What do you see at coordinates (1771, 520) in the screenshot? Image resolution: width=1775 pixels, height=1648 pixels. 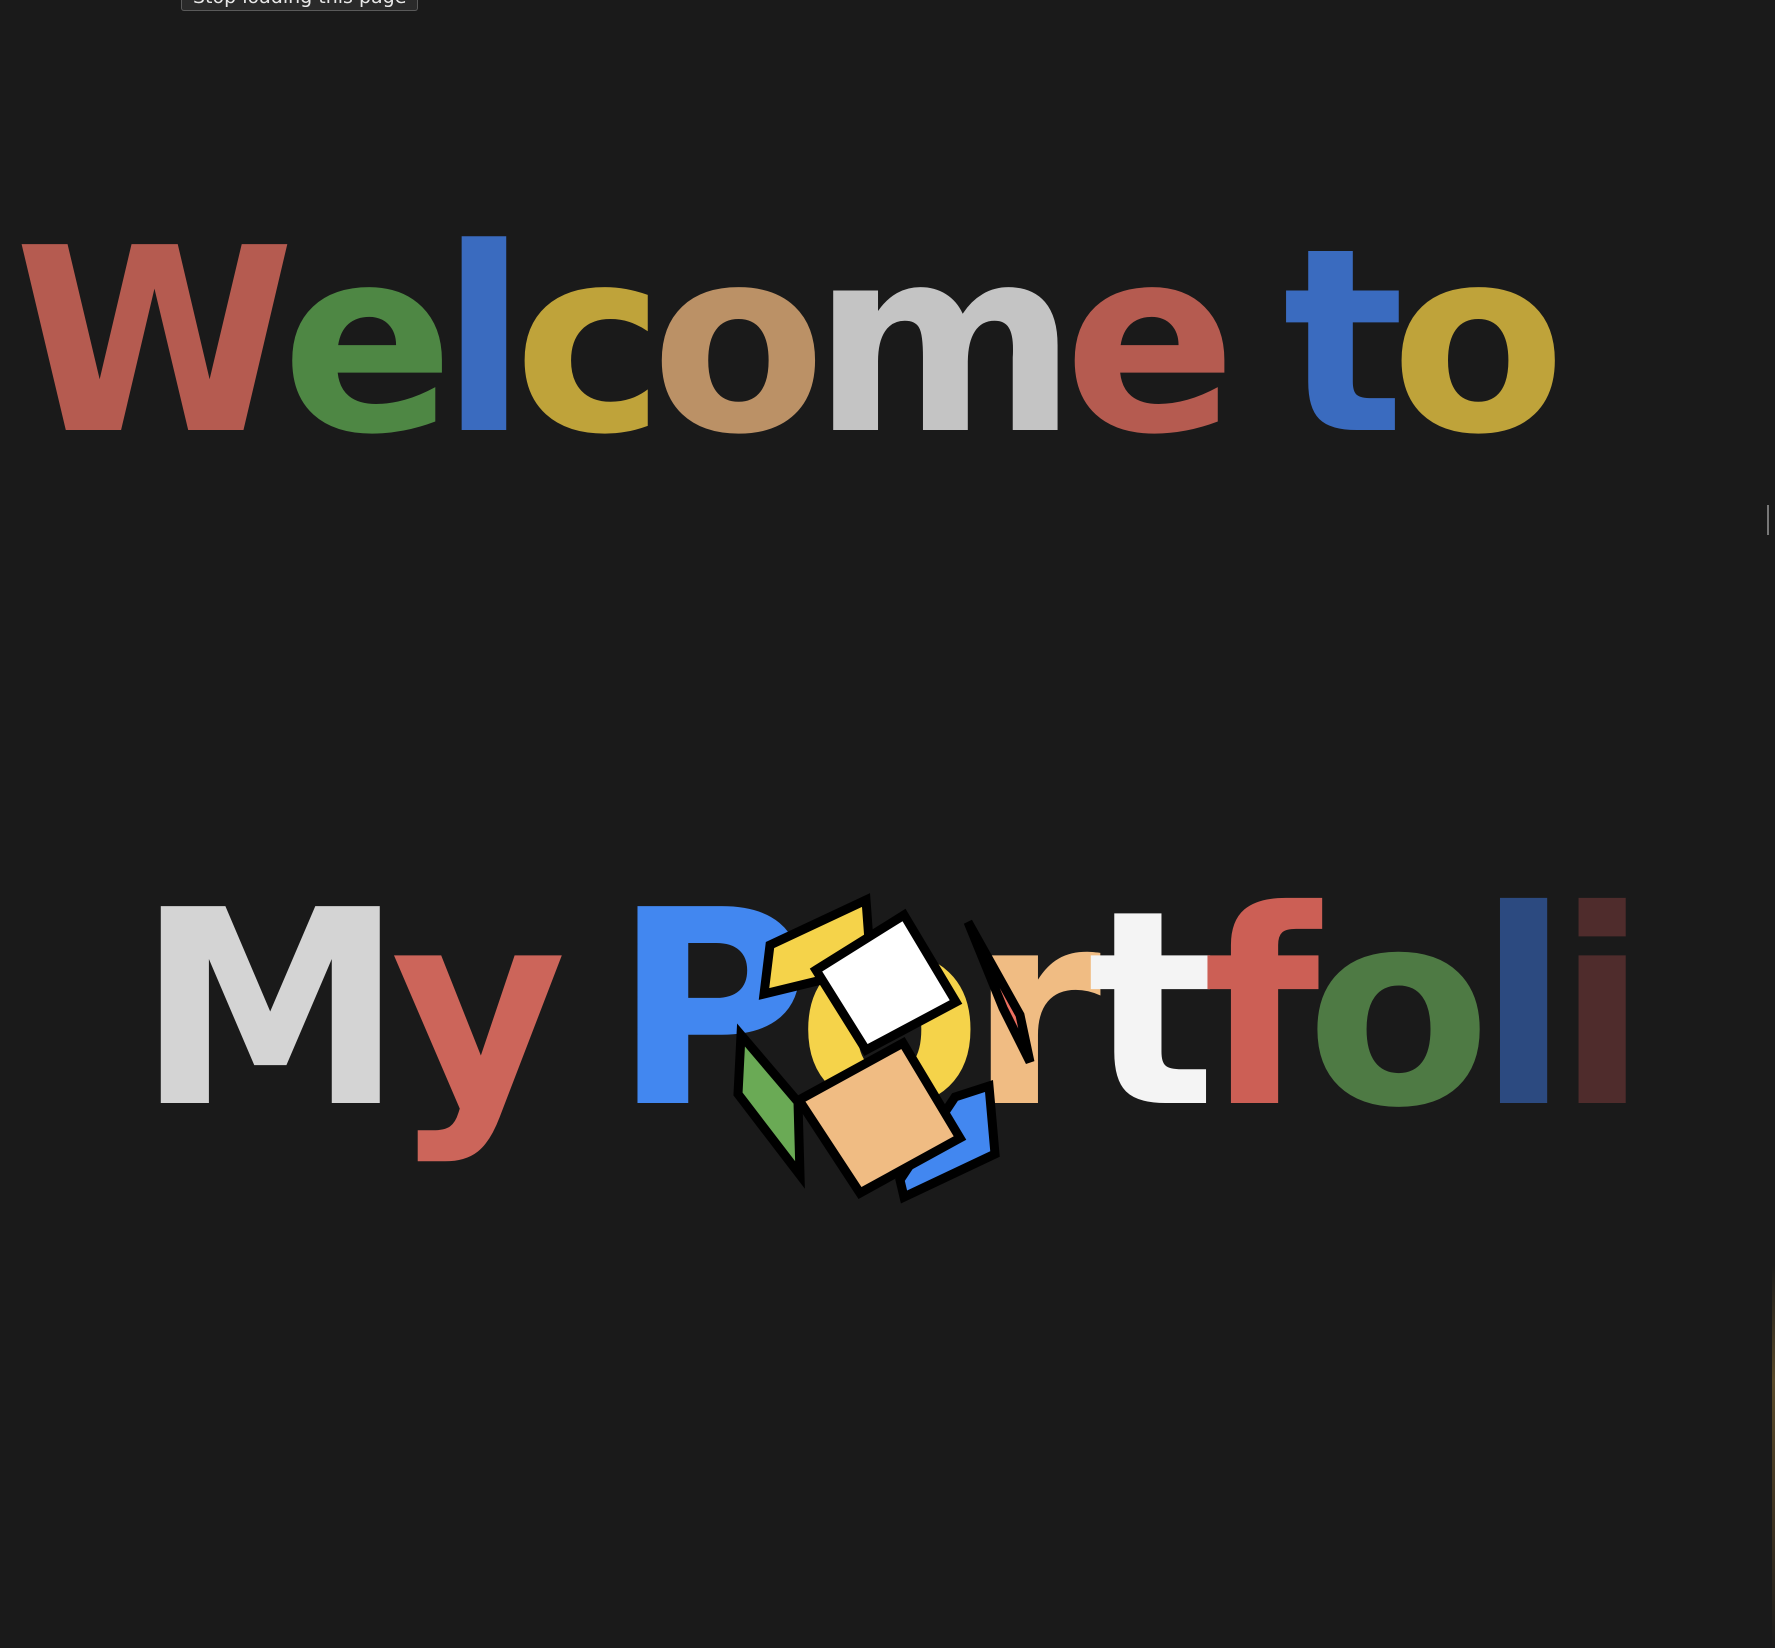 I see `window-edge-resize-handle` at bounding box center [1771, 520].